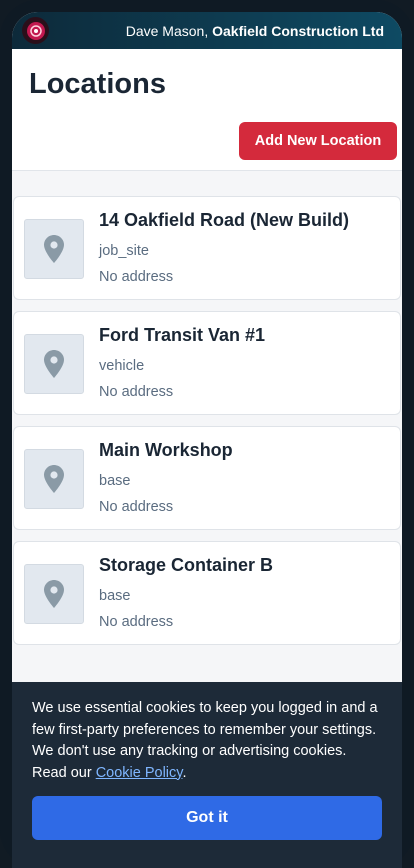 This screenshot has width=414, height=868. What do you see at coordinates (182, 335) in the screenshot?
I see `location-name: Ford Transit Van #1` at bounding box center [182, 335].